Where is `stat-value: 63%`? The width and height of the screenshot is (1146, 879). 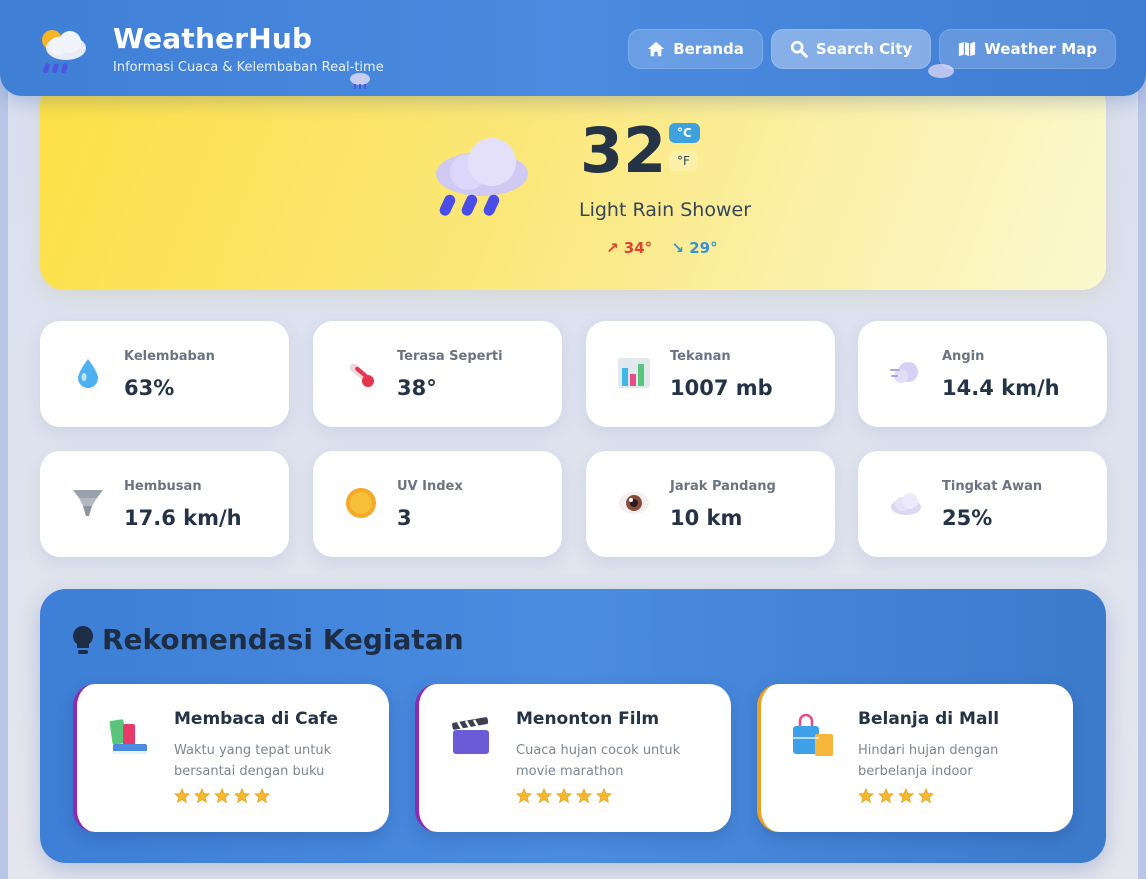
stat-value: 63% is located at coordinates (149, 388).